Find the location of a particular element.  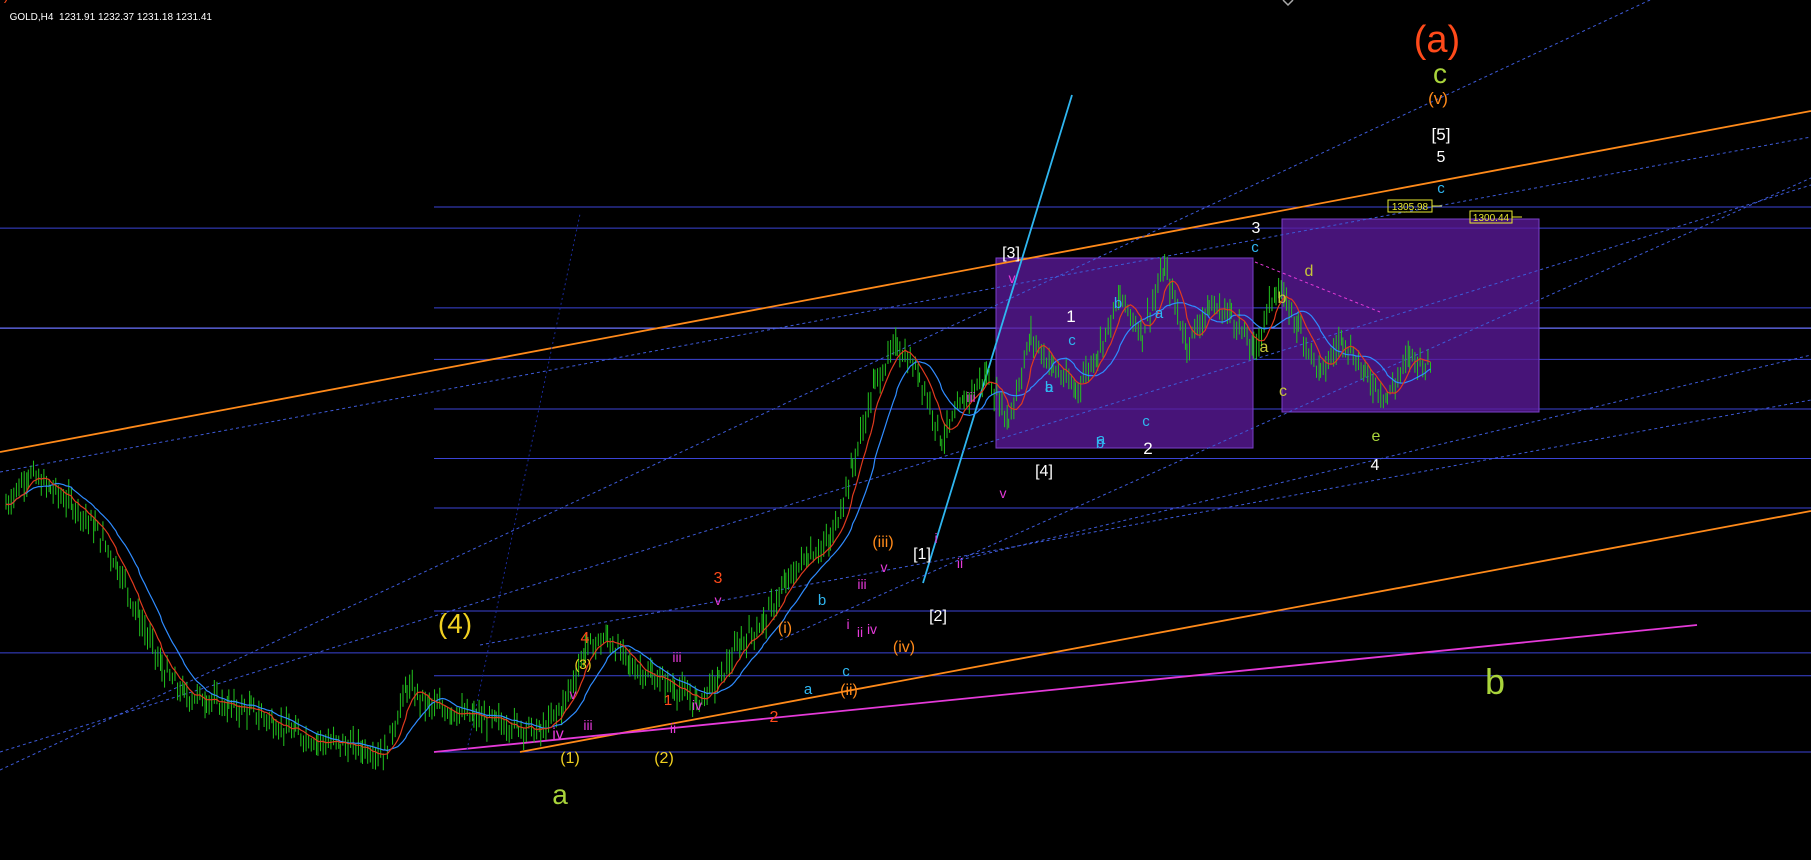

wave-label: (iv) is located at coordinates (904, 647).